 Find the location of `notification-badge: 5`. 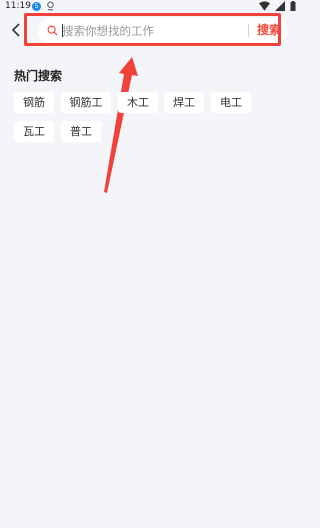

notification-badge: 5 is located at coordinates (36, 6).